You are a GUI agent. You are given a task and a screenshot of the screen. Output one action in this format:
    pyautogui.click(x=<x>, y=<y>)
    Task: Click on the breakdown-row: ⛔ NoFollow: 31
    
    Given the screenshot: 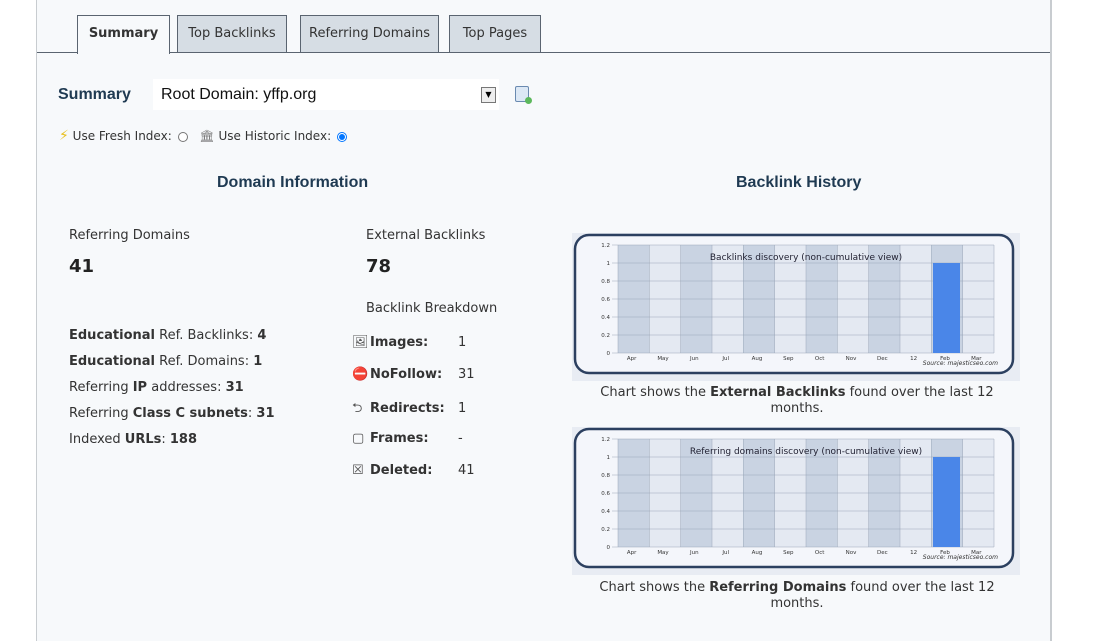 What is the action you would take?
    pyautogui.click(x=413, y=374)
    